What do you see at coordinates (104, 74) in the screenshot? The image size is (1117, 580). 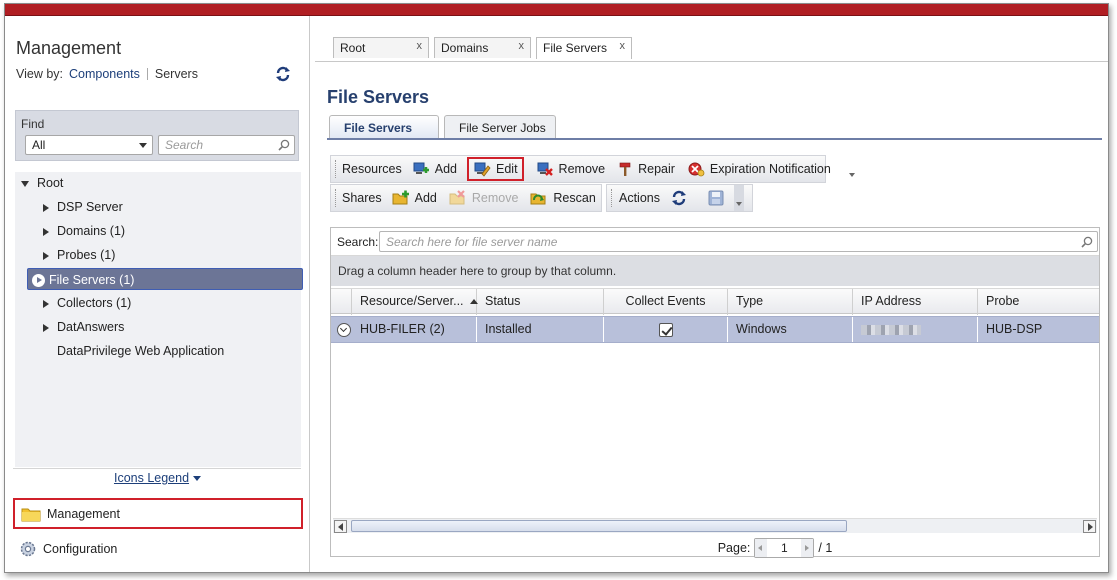 I see `view-components-link: Components` at bounding box center [104, 74].